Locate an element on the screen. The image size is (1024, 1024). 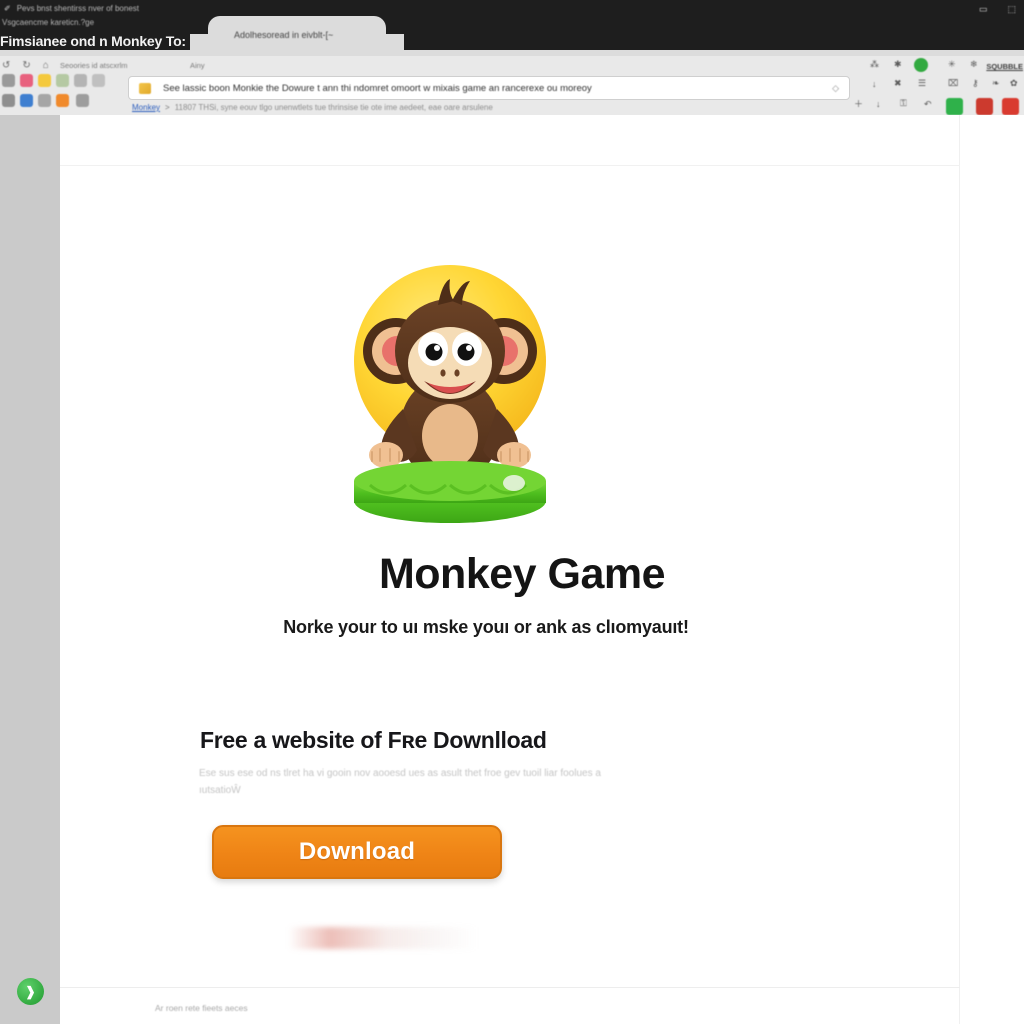
footer-divider is located at coordinates (510, 987).